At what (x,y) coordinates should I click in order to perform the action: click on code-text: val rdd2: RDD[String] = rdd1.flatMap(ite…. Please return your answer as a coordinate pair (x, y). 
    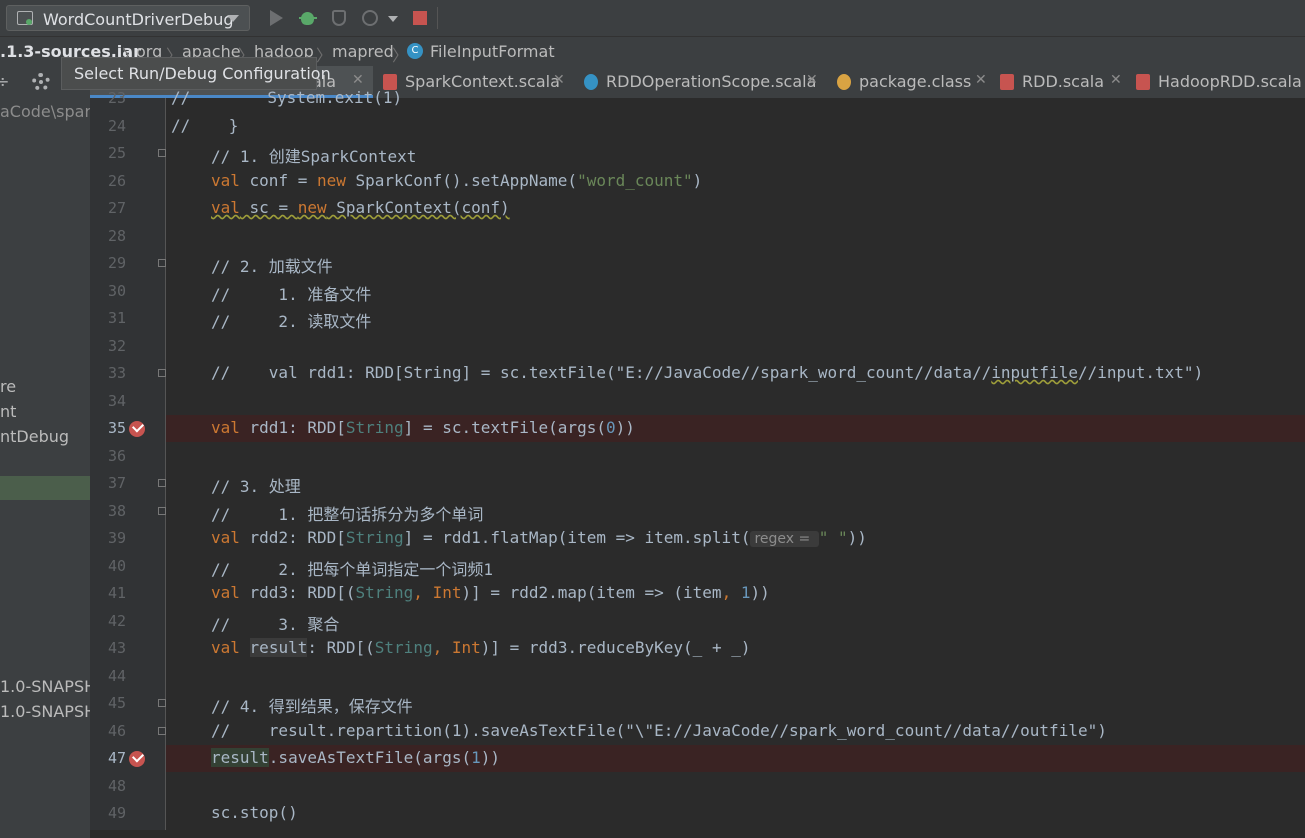
    Looking at the image, I should click on (539, 537).